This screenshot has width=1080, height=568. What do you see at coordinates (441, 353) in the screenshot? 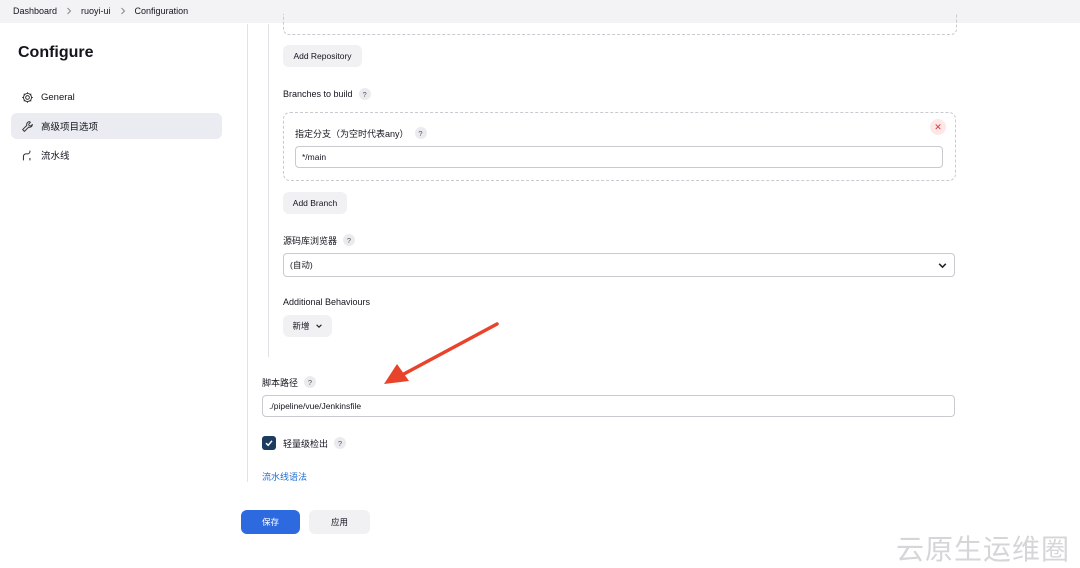
I see `annotation-arrow-icon` at bounding box center [441, 353].